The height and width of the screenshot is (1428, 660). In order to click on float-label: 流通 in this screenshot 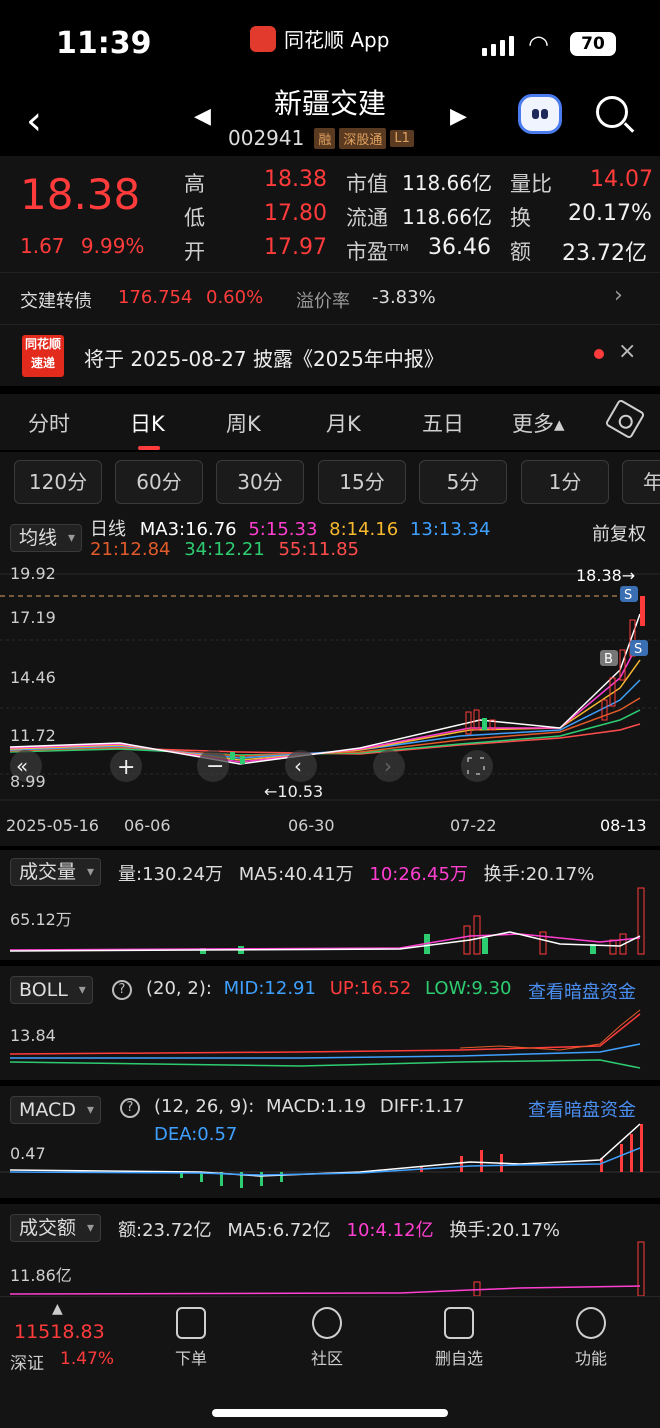, I will do `click(367, 218)`.